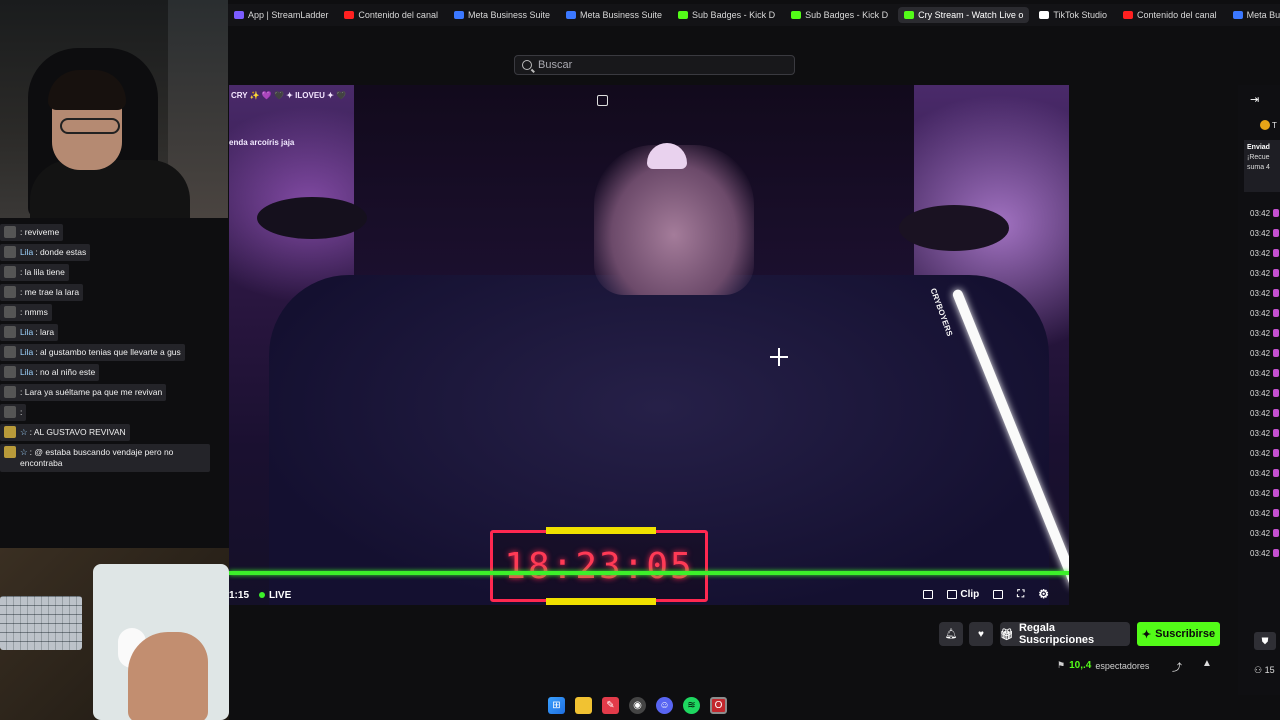  Describe the element at coordinates (964, 15) in the screenshot. I see `bookmark-item: Cry Stream - Watch Live o` at that location.